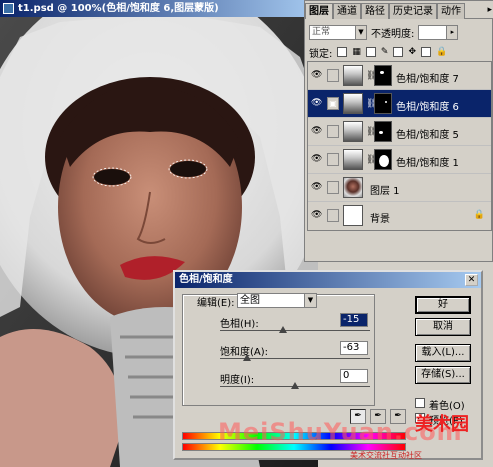  I want to click on edit-channel-value: 全图, so click(250, 300).